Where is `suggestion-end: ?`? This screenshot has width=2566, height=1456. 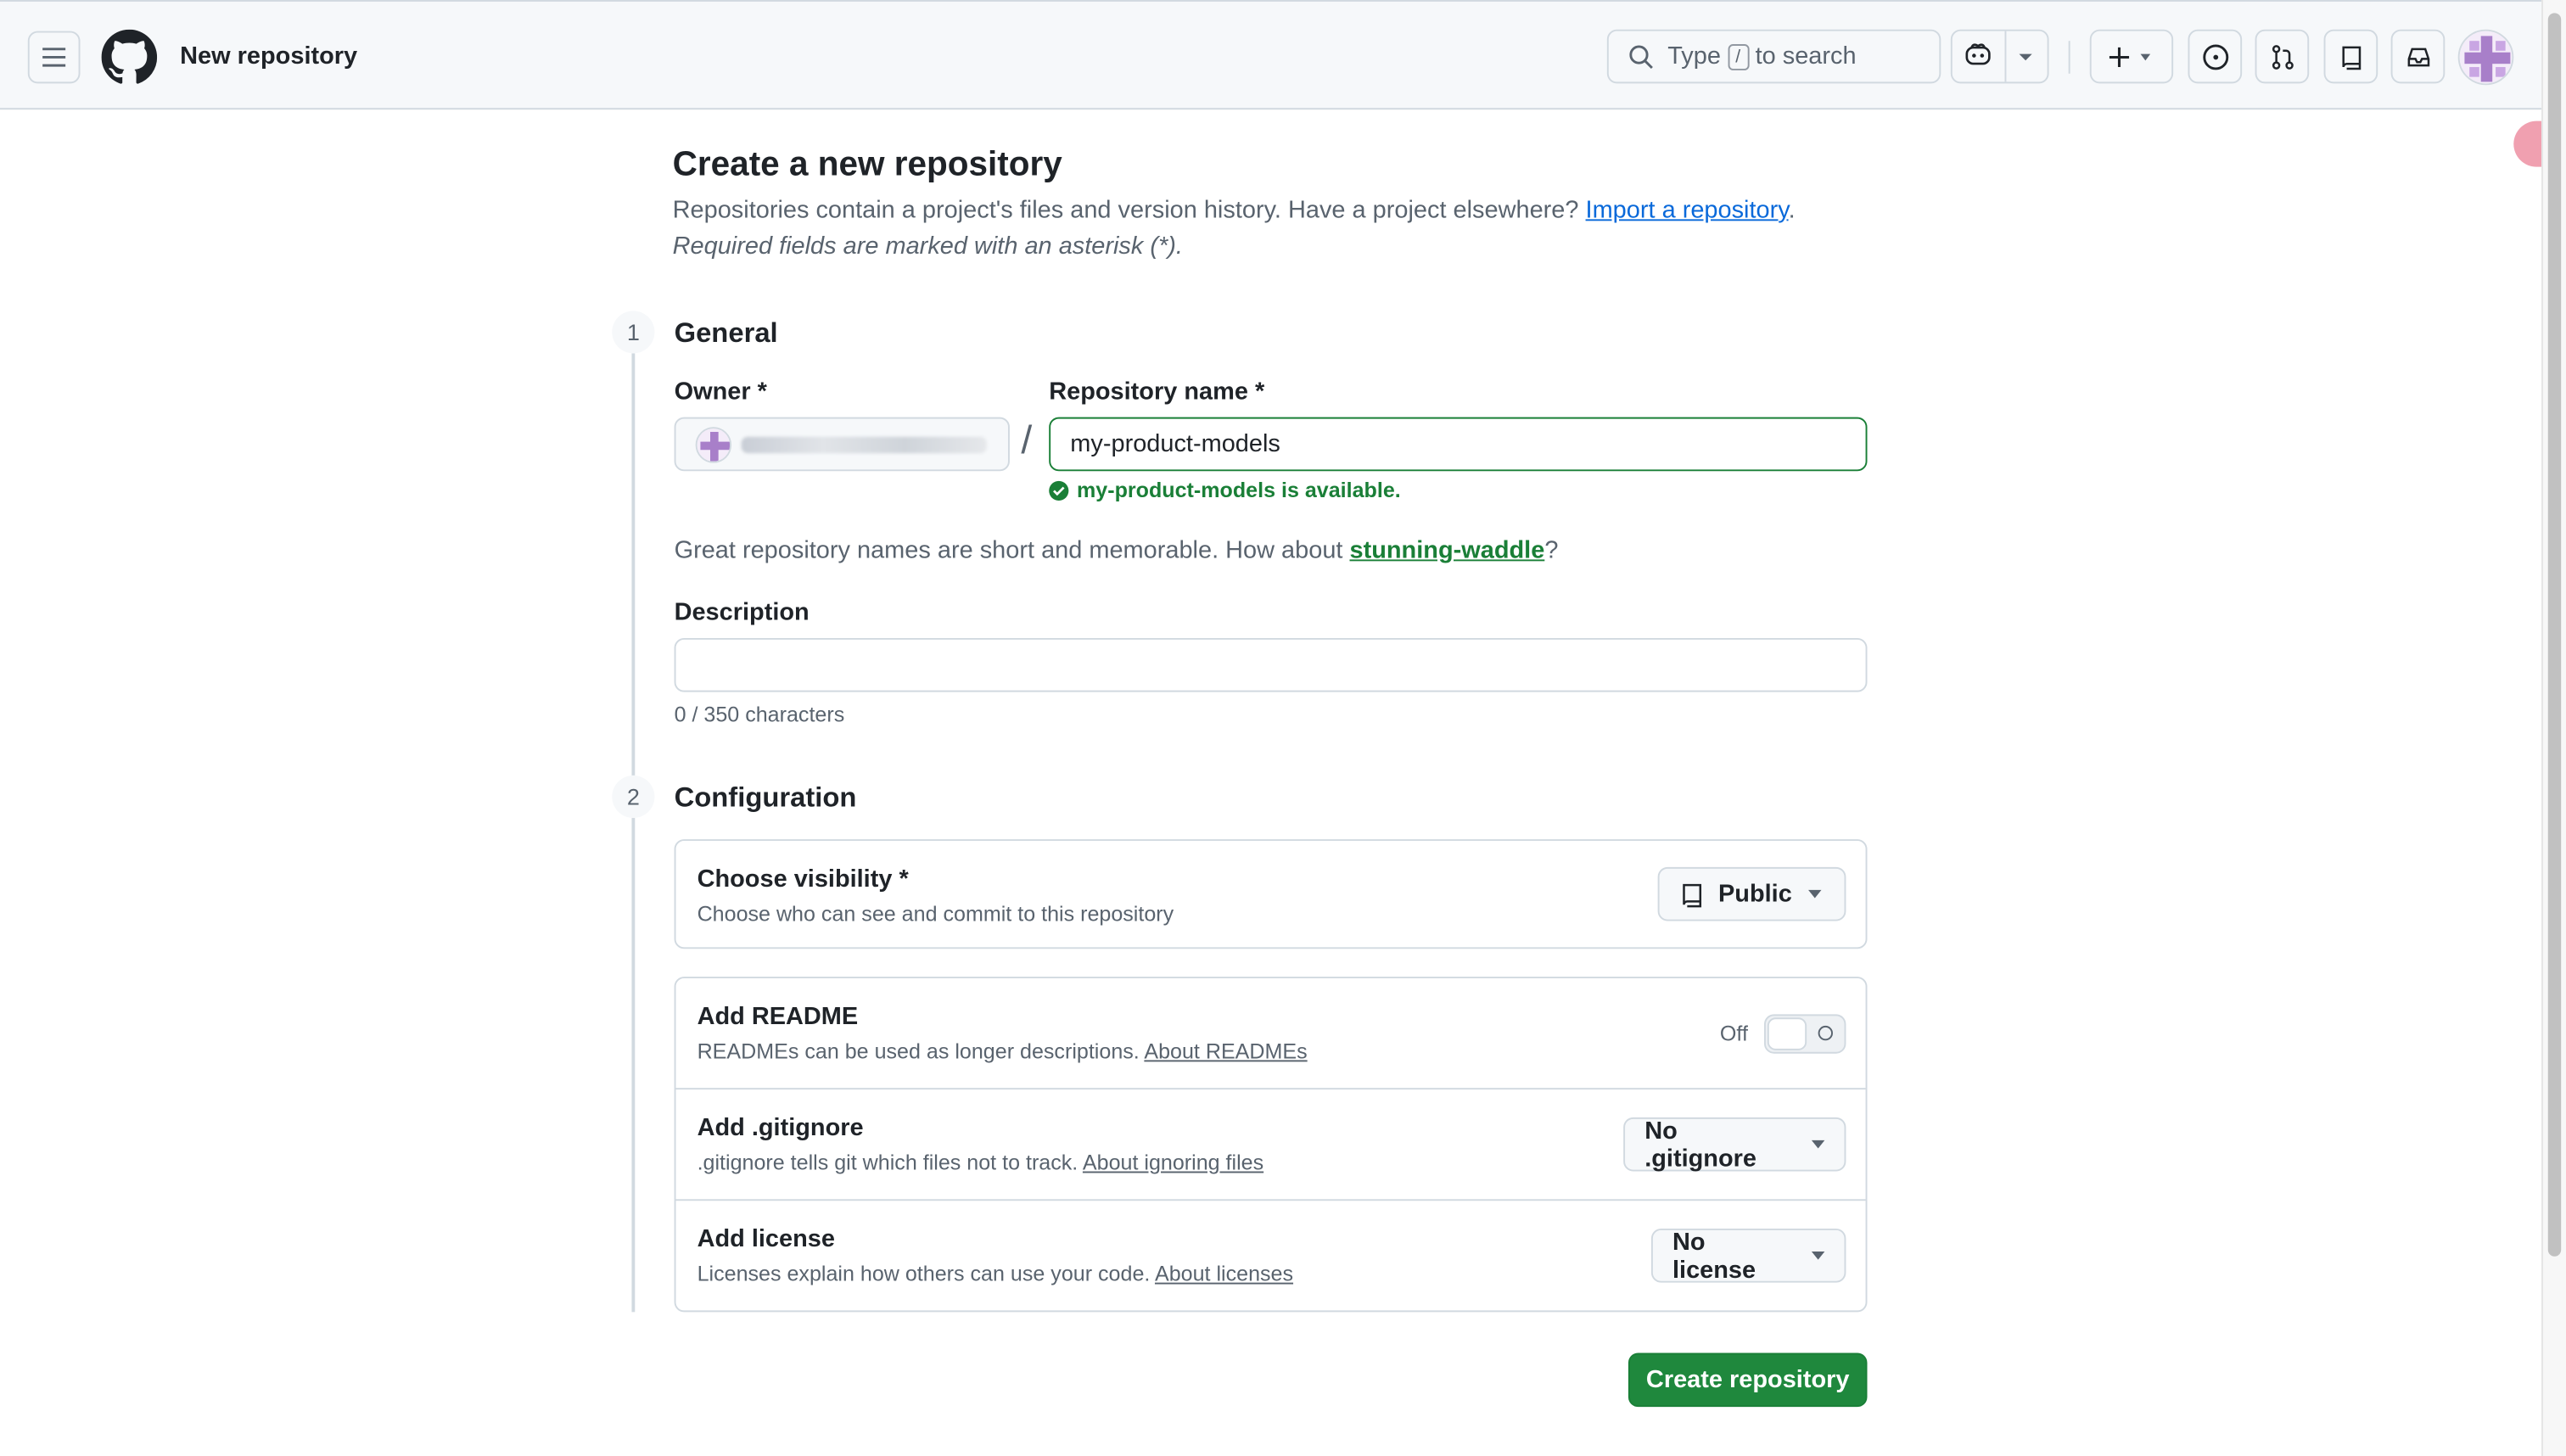
suggestion-end: ? is located at coordinates (1551, 550).